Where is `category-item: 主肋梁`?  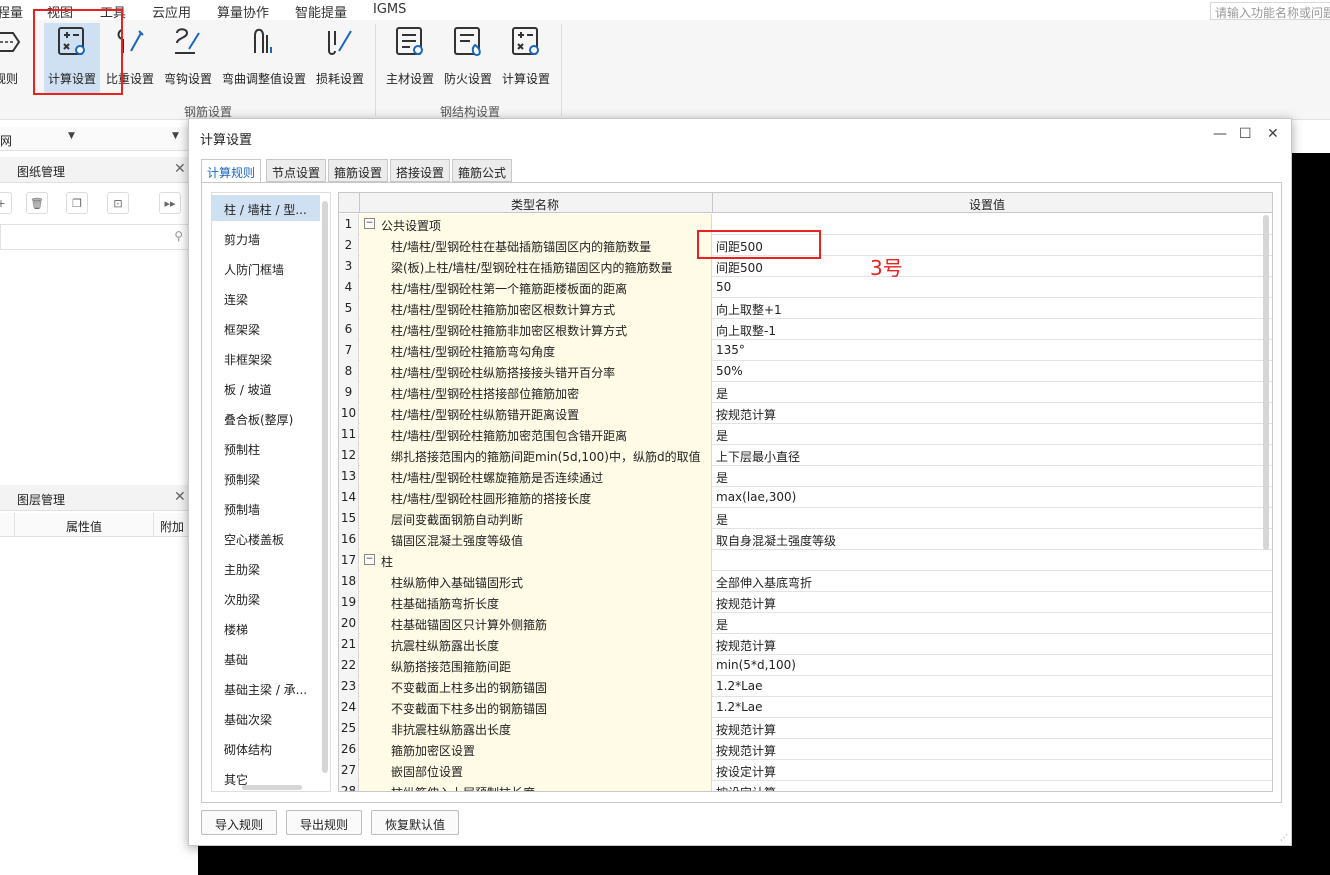
category-item: 主肋梁 is located at coordinates (266, 568).